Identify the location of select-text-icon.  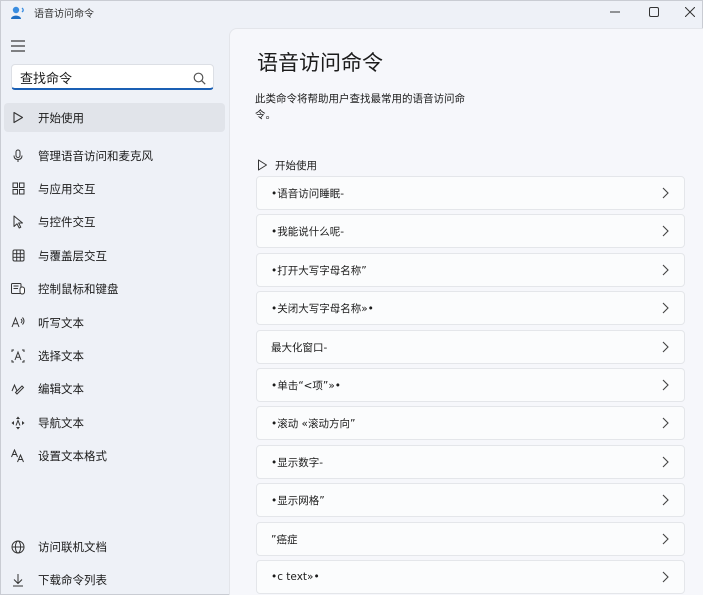
(18, 356).